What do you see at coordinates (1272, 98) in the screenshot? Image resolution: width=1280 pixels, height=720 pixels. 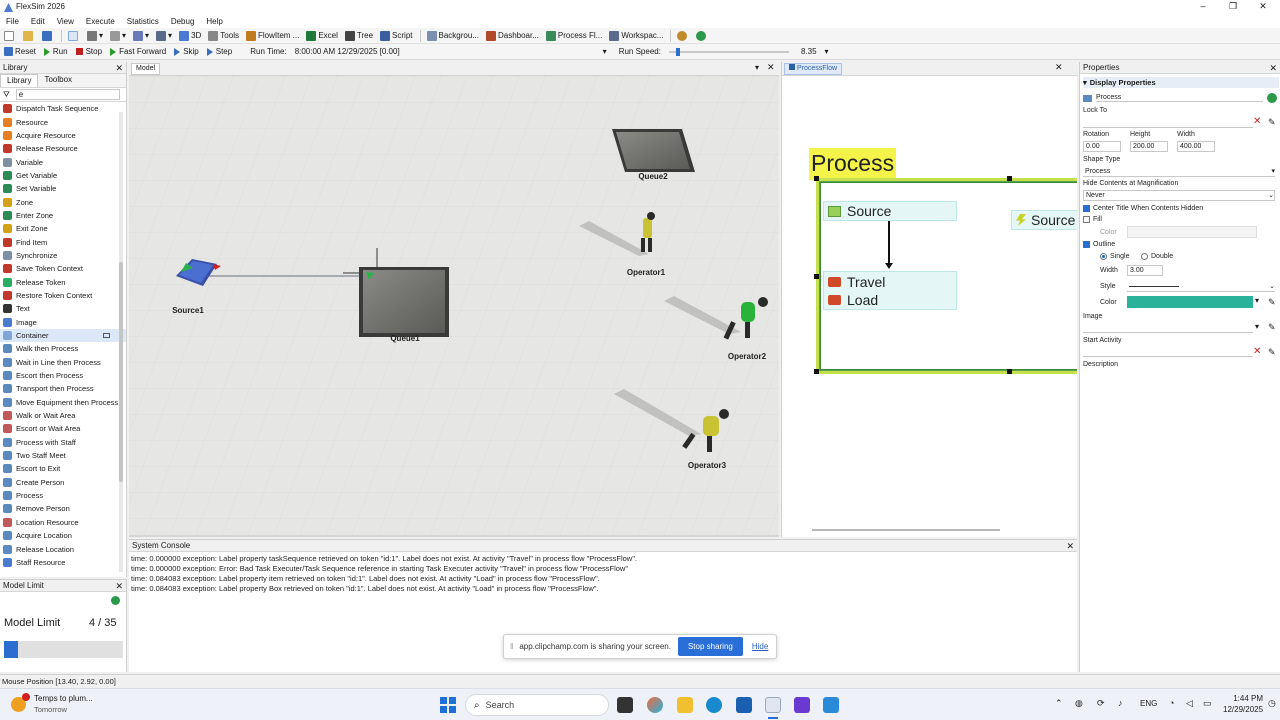 I see `help-circle-icon` at bounding box center [1272, 98].